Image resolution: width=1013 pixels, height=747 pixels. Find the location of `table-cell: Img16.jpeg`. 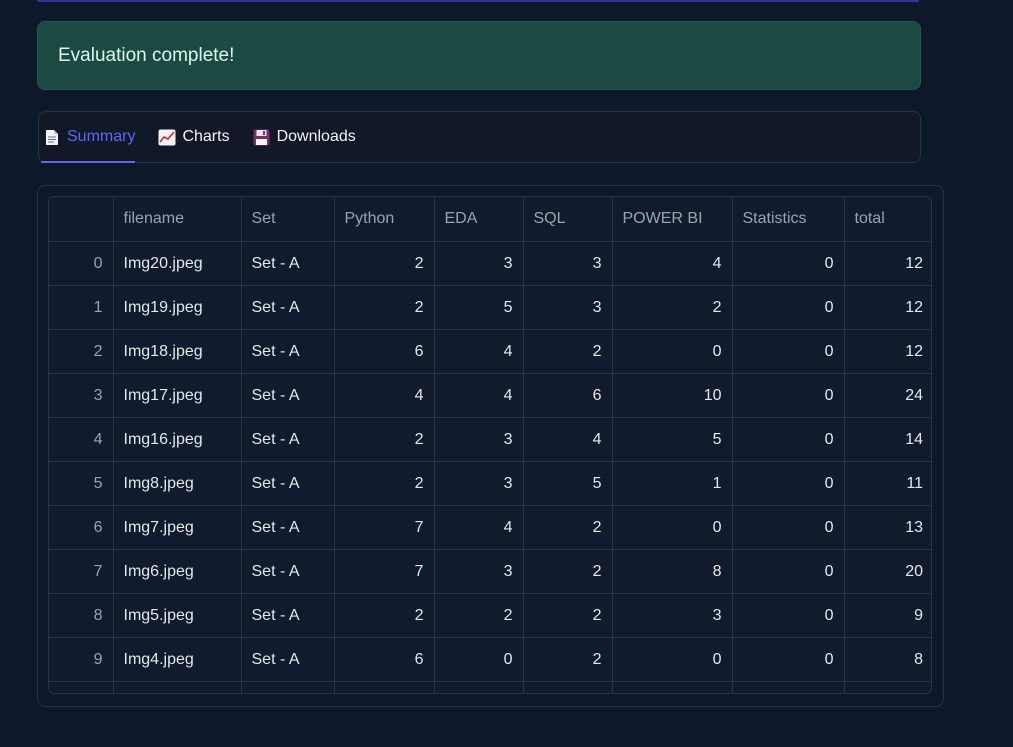

table-cell: Img16.jpeg is located at coordinates (177, 439).